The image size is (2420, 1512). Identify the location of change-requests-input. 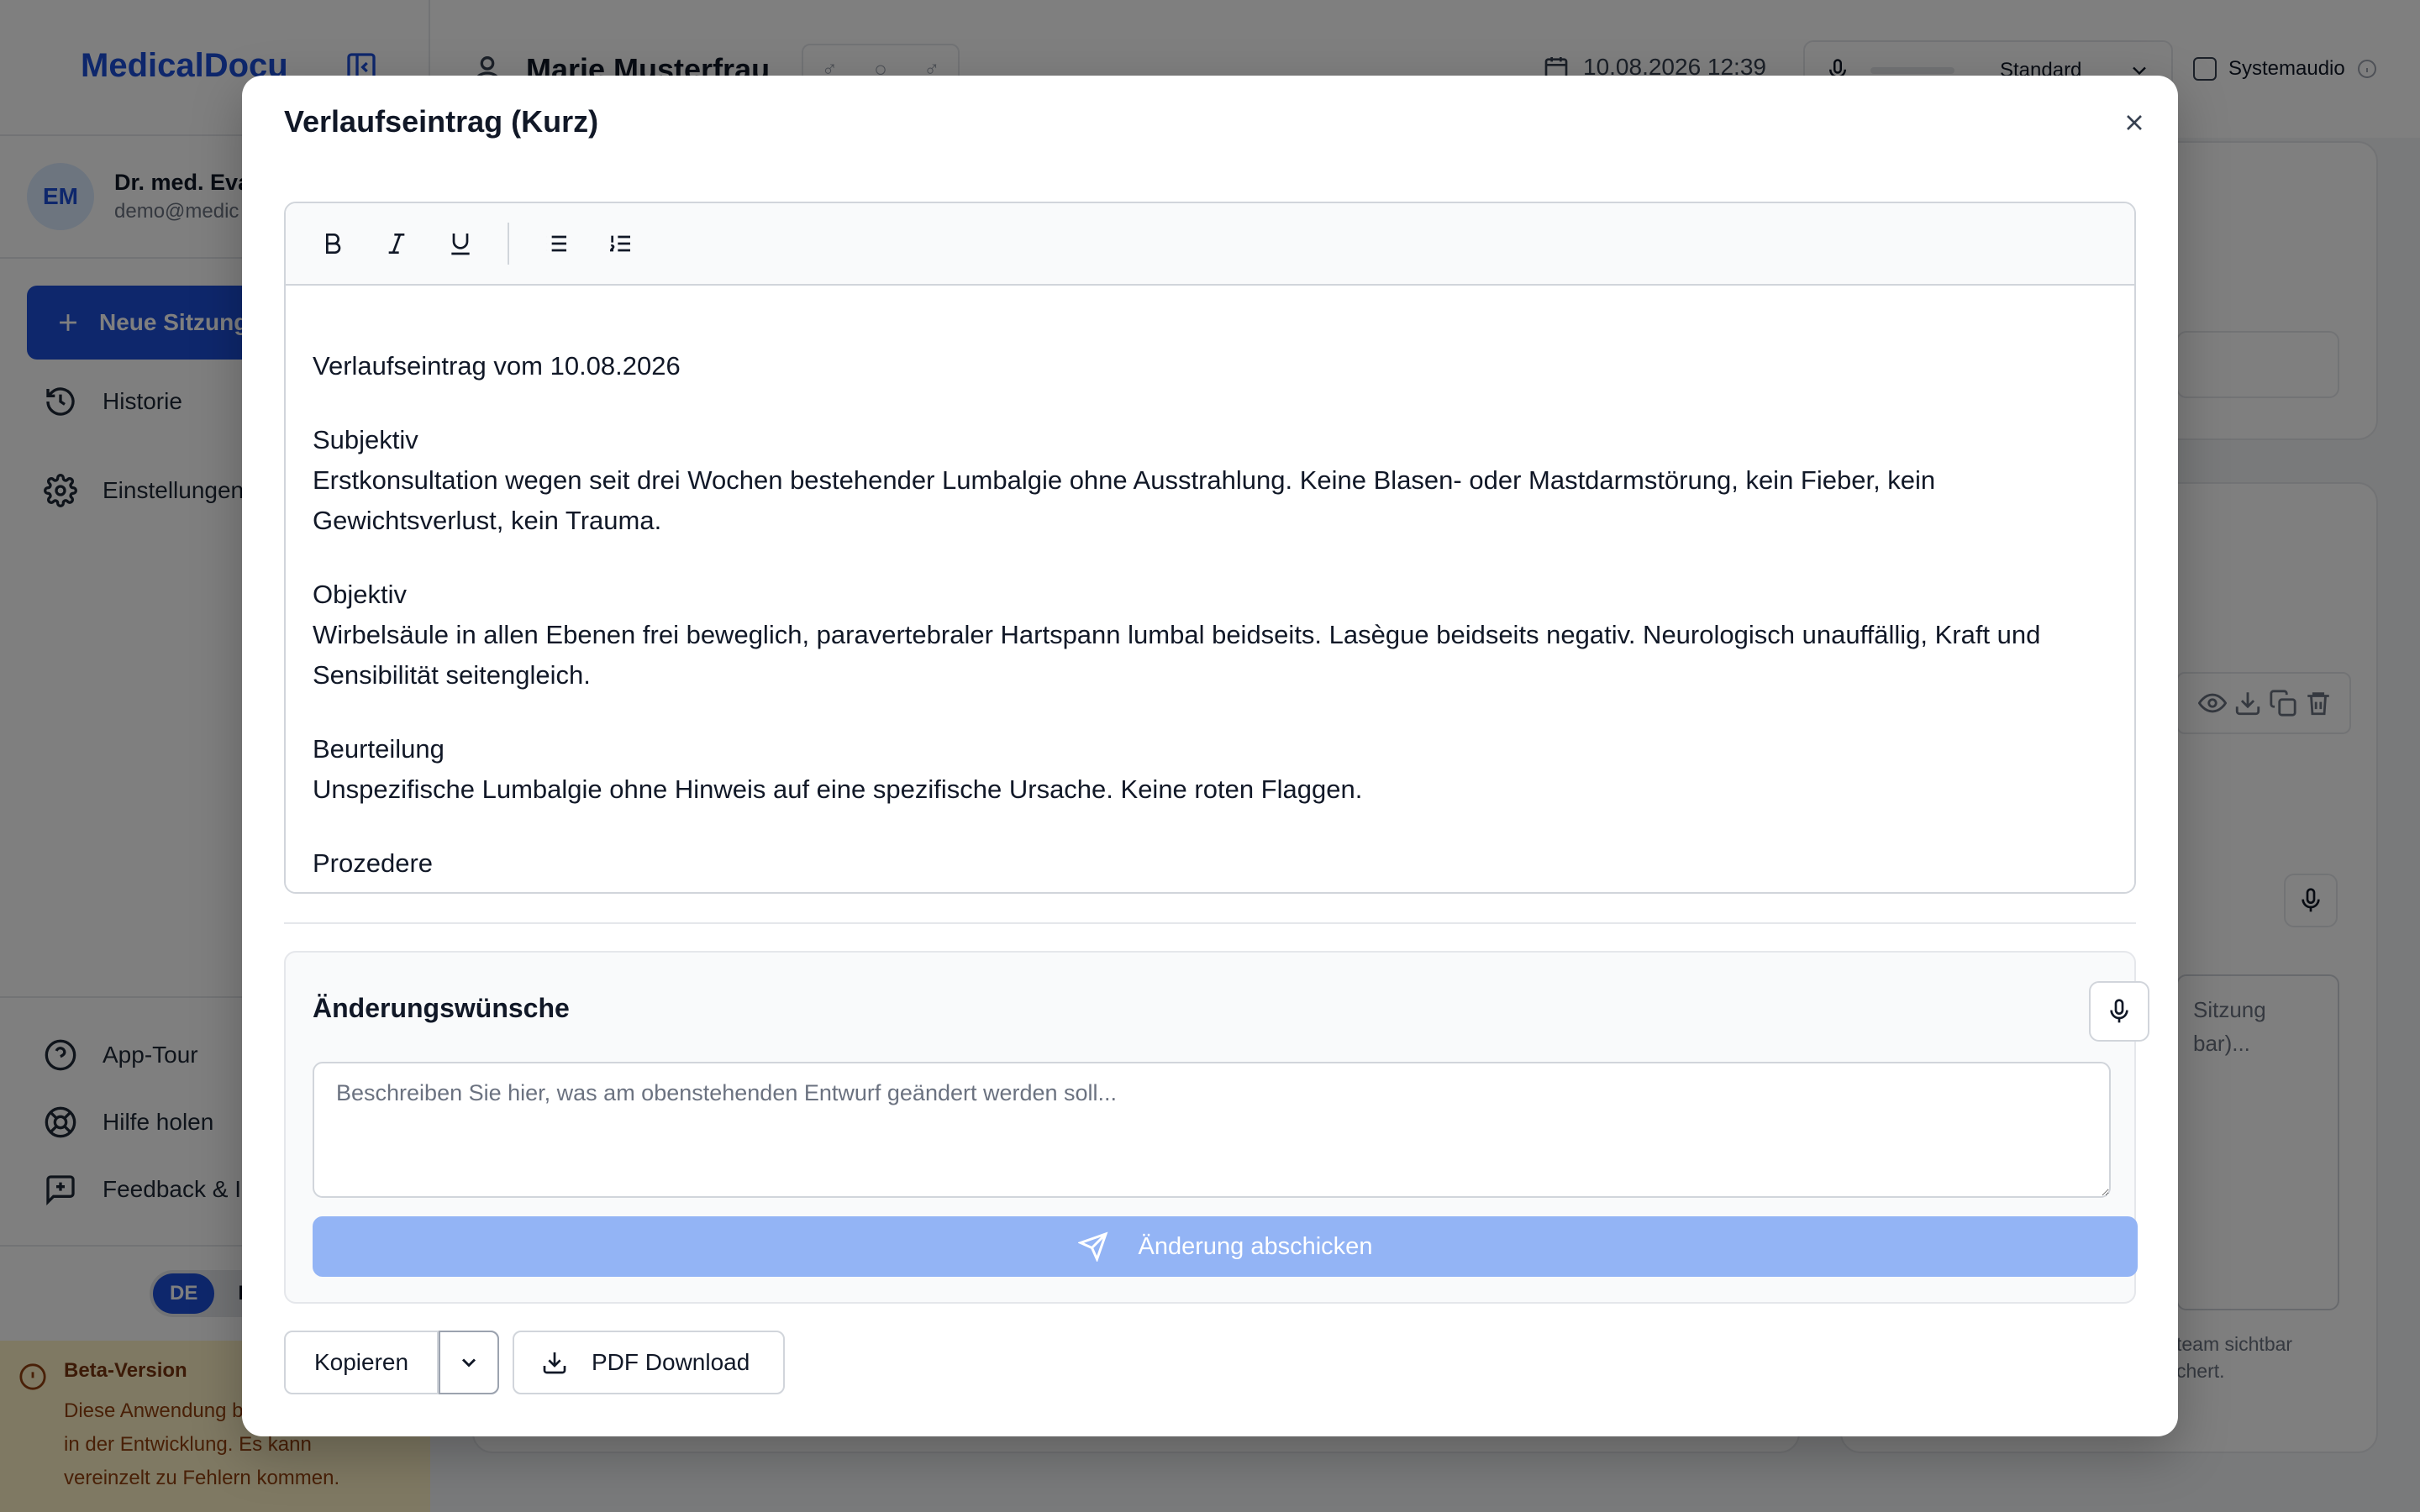
(1212, 1130).